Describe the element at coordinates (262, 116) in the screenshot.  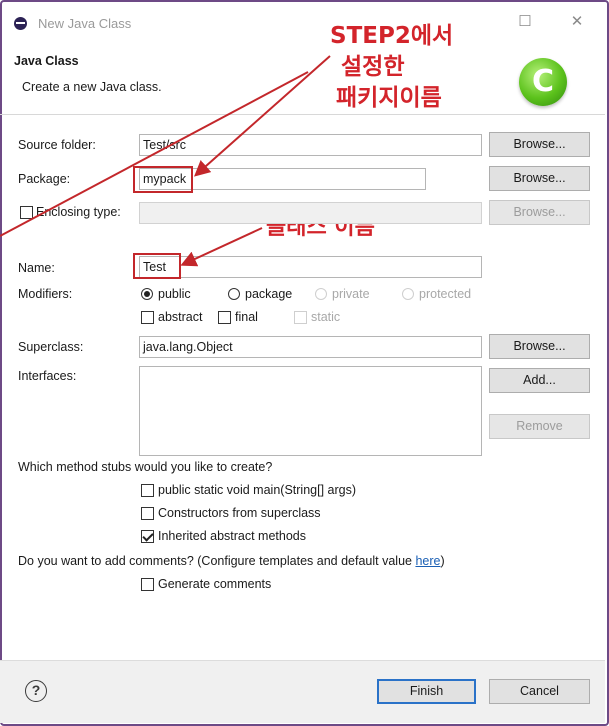
I see `arrow-to-package` at that location.